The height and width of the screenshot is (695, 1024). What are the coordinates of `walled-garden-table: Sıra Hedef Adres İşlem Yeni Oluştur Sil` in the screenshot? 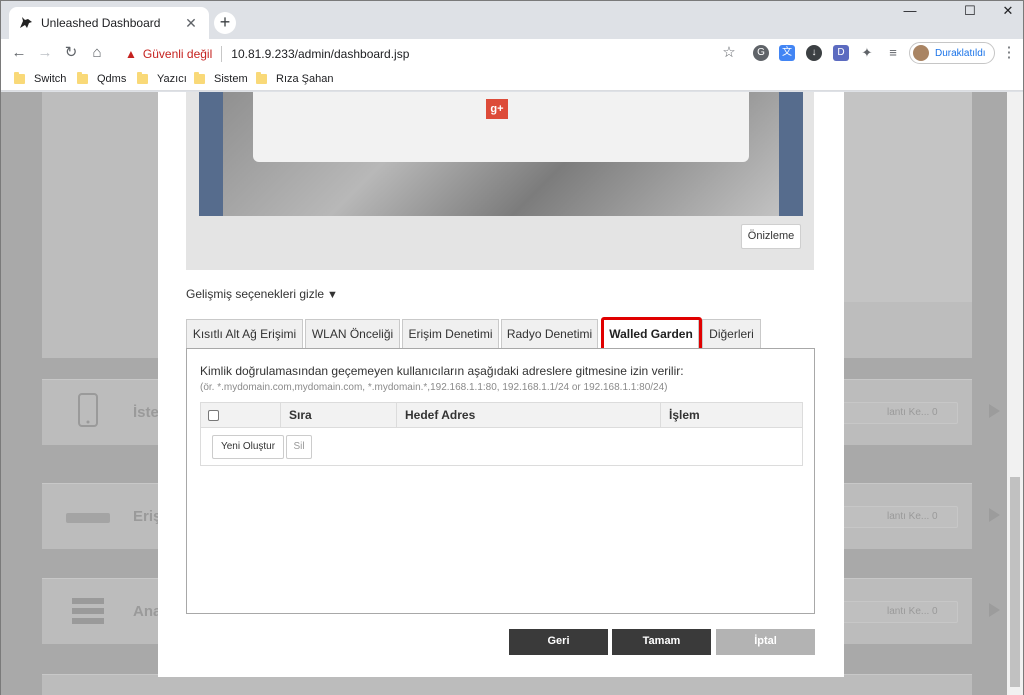 It's located at (501, 434).